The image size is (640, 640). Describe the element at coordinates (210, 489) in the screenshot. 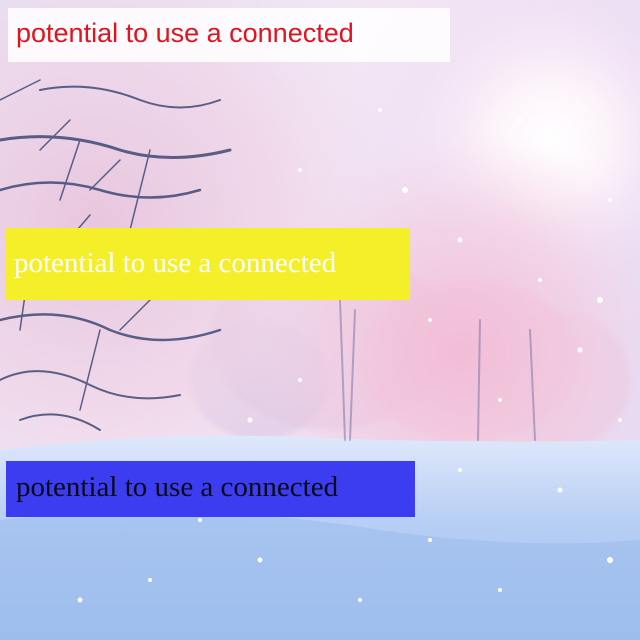

I see `caption-bottom: potential to use a connected` at that location.